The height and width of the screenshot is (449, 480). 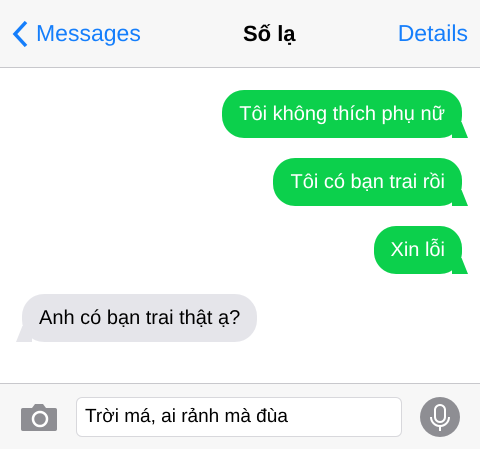 What do you see at coordinates (433, 33) in the screenshot?
I see `details-link: Details` at bounding box center [433, 33].